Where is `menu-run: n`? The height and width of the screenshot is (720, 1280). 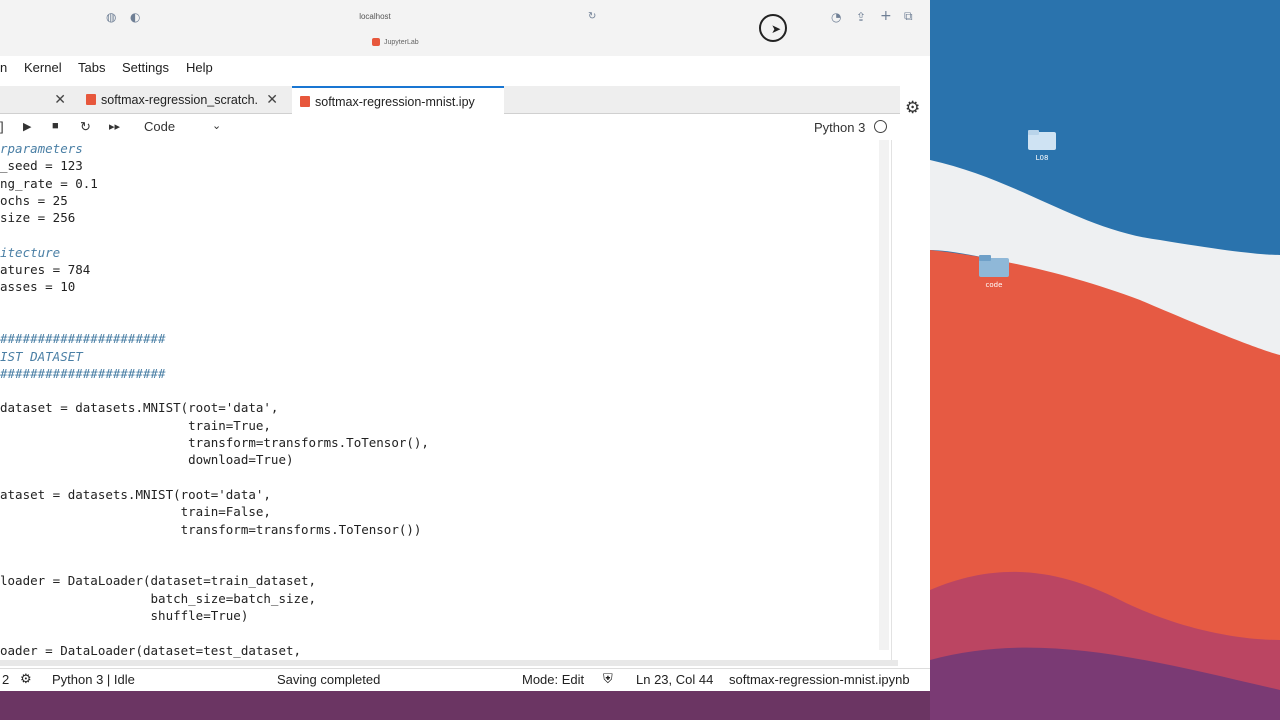 menu-run: n is located at coordinates (3, 67).